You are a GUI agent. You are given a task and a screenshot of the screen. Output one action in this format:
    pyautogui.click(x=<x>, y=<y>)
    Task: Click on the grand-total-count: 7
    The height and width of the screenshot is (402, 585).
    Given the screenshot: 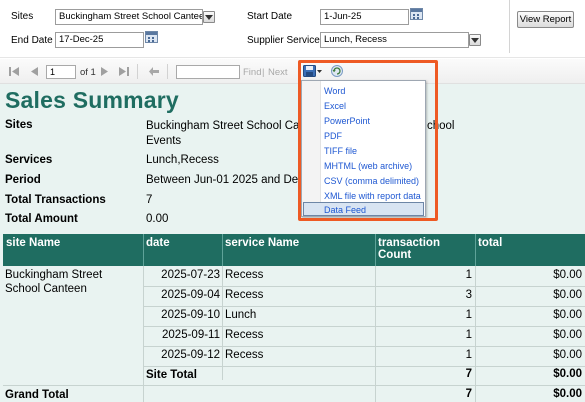 What is the action you would take?
    pyautogui.click(x=468, y=394)
    